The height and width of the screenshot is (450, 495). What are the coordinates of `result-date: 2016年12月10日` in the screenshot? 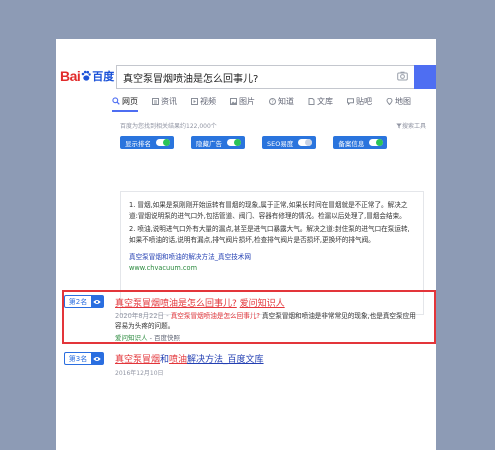 It's located at (139, 373).